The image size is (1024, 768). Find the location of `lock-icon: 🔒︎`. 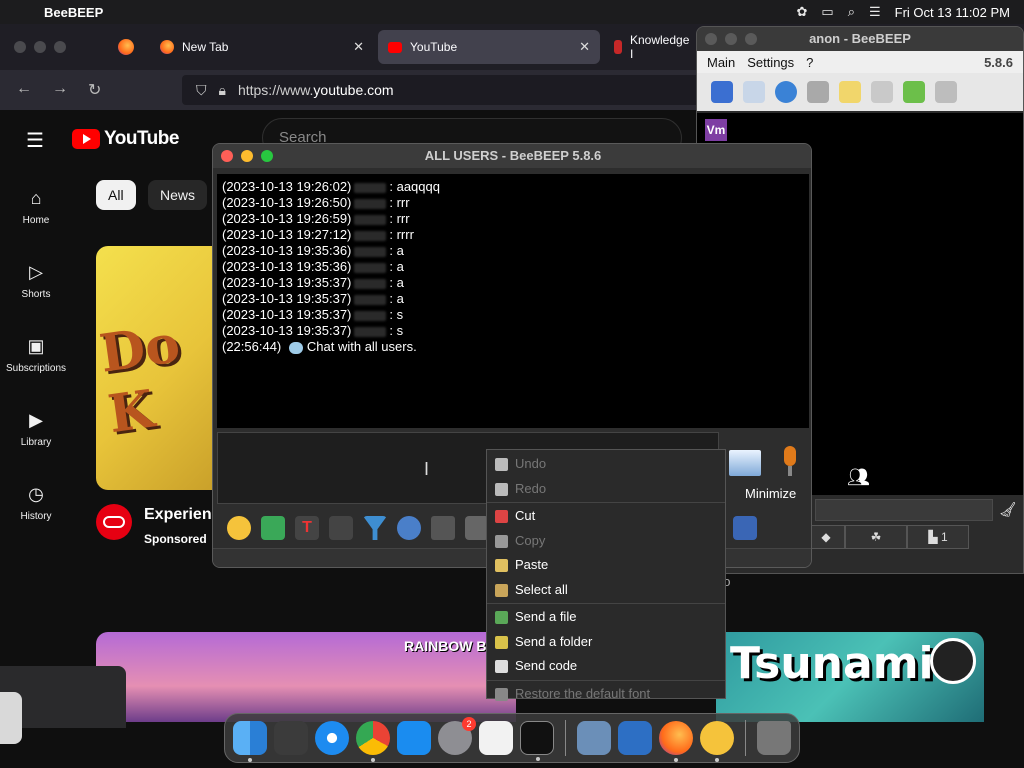

lock-icon: 🔒︎ is located at coordinates (222, 90).